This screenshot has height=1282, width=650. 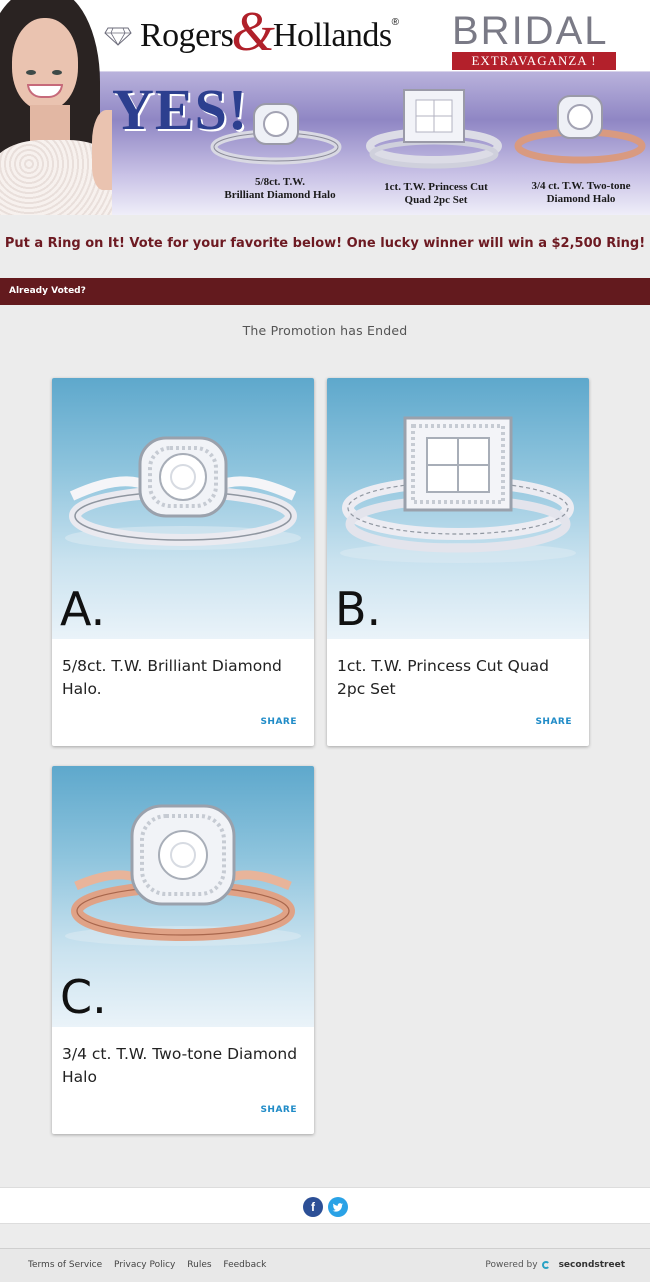 I want to click on secondstreet-link: secondstreet, so click(x=592, y=1265).